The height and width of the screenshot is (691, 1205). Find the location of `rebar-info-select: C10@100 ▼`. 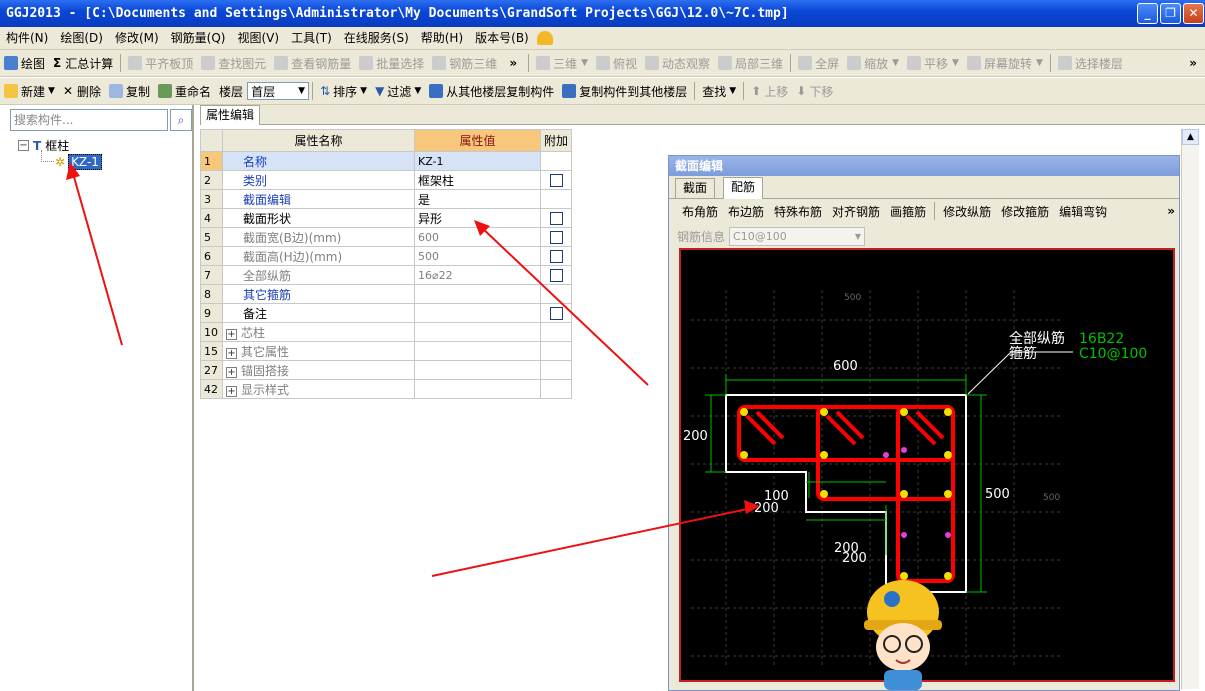

rebar-info-select: C10@100 ▼ is located at coordinates (797, 236).